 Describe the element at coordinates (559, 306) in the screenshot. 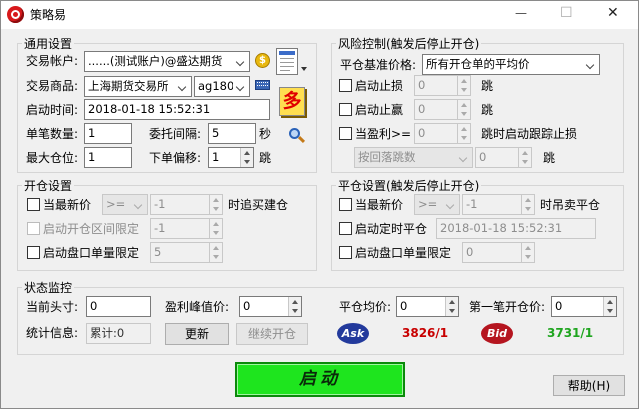

I see `first-open-price-value: 0` at that location.